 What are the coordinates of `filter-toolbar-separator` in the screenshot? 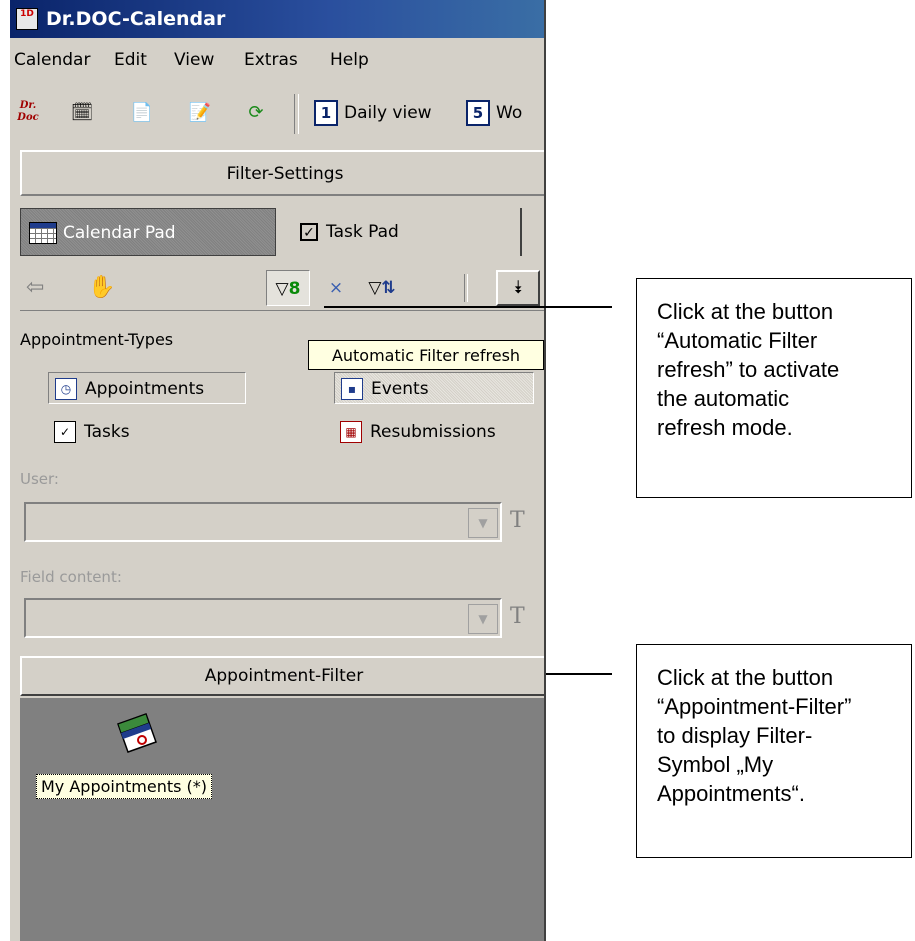 It's located at (466, 288).